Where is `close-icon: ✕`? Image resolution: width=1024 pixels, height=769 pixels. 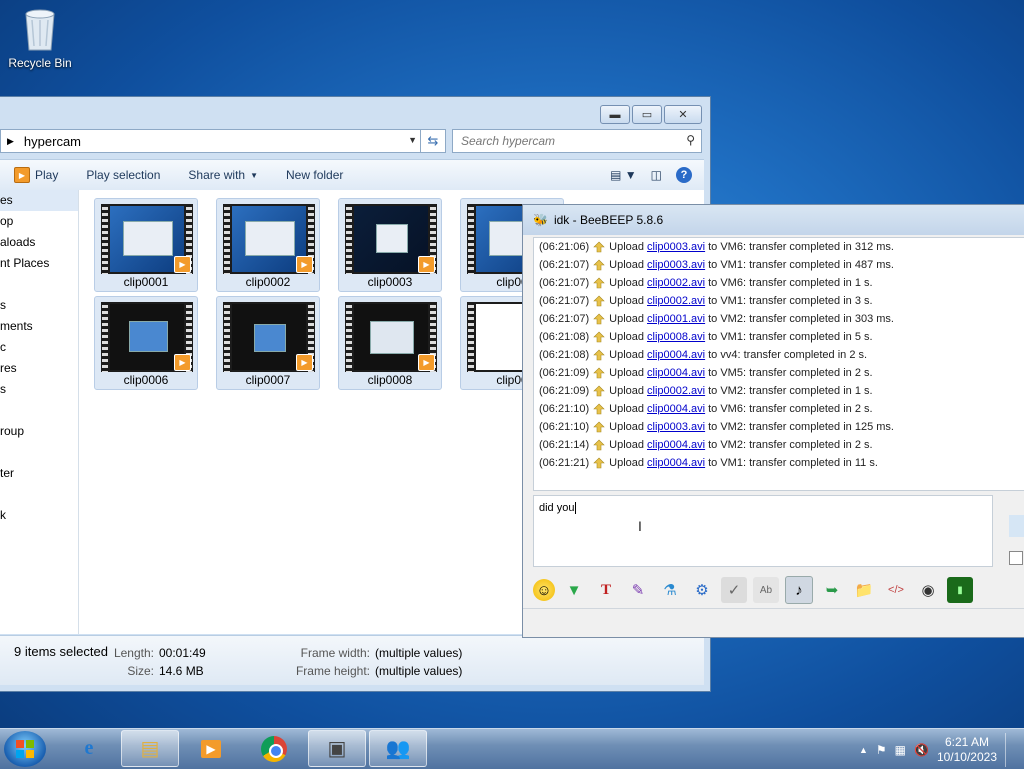
close-icon: ✕ is located at coordinates (683, 115).